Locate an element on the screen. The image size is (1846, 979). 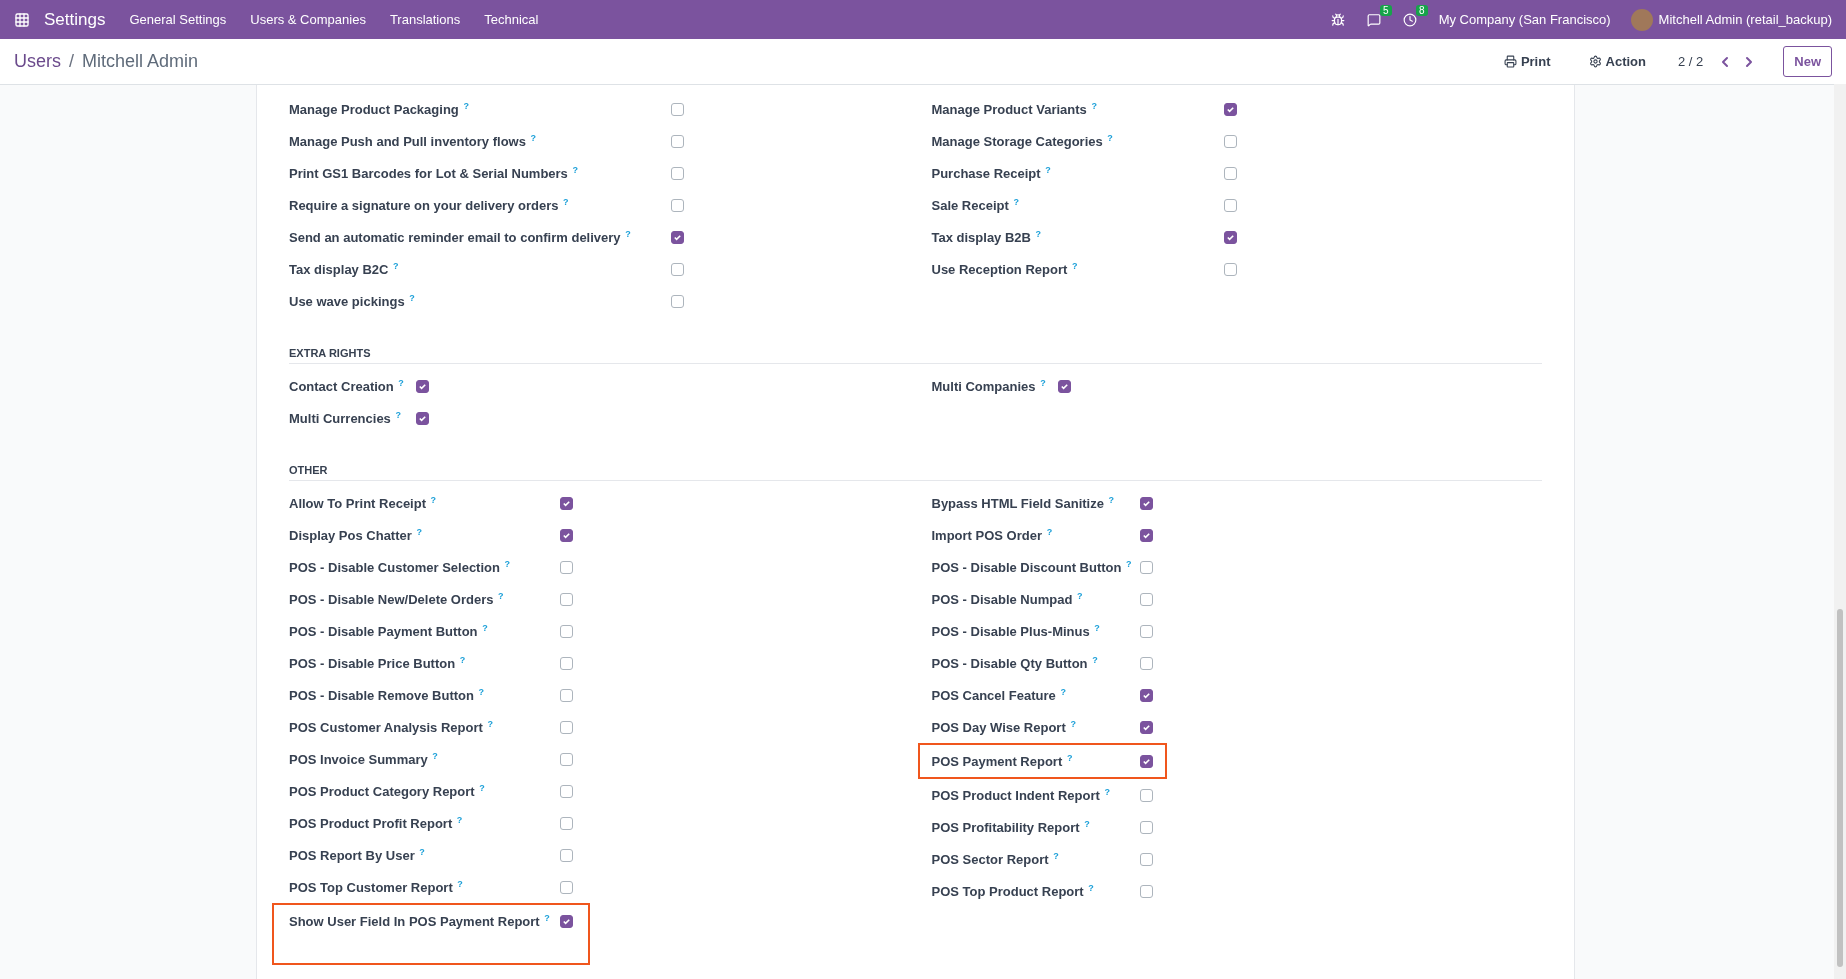
menu-item: Users & Companies is located at coordinates (308, 19).